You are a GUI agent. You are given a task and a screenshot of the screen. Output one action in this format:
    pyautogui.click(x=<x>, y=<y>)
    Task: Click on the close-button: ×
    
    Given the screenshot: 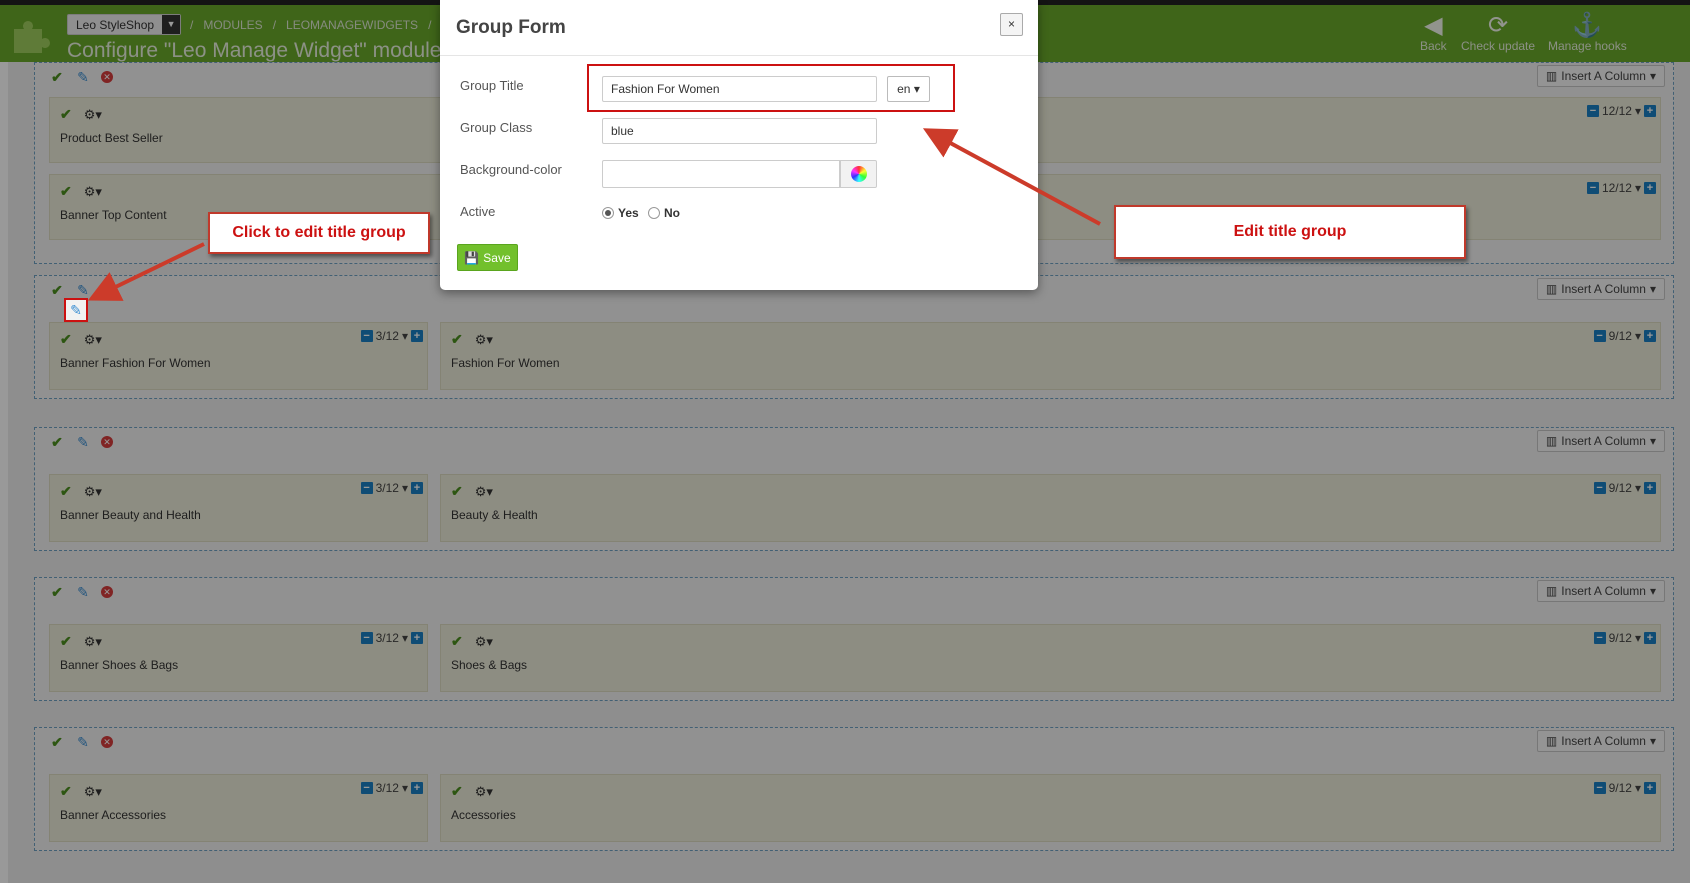 What is the action you would take?
    pyautogui.click(x=1011, y=24)
    